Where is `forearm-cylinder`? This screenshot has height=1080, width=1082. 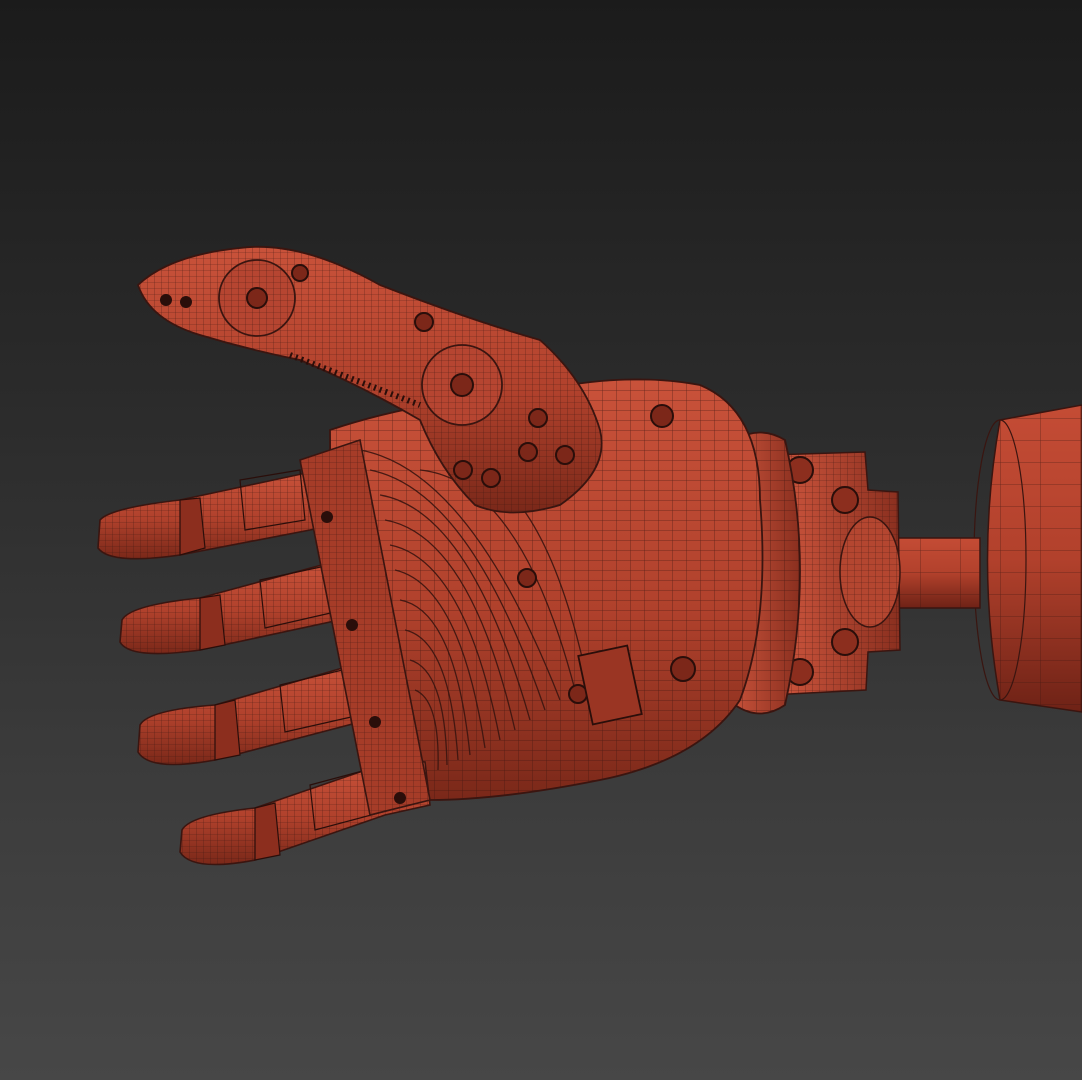 forearm-cylinder is located at coordinates (1027, 558).